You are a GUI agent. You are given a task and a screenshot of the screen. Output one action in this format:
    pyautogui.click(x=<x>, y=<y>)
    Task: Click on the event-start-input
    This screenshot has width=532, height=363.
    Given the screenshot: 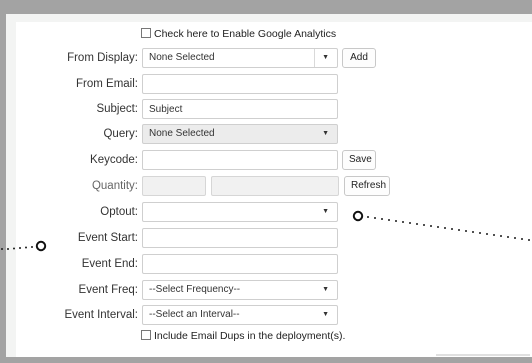 What is the action you would take?
    pyautogui.click(x=240, y=238)
    